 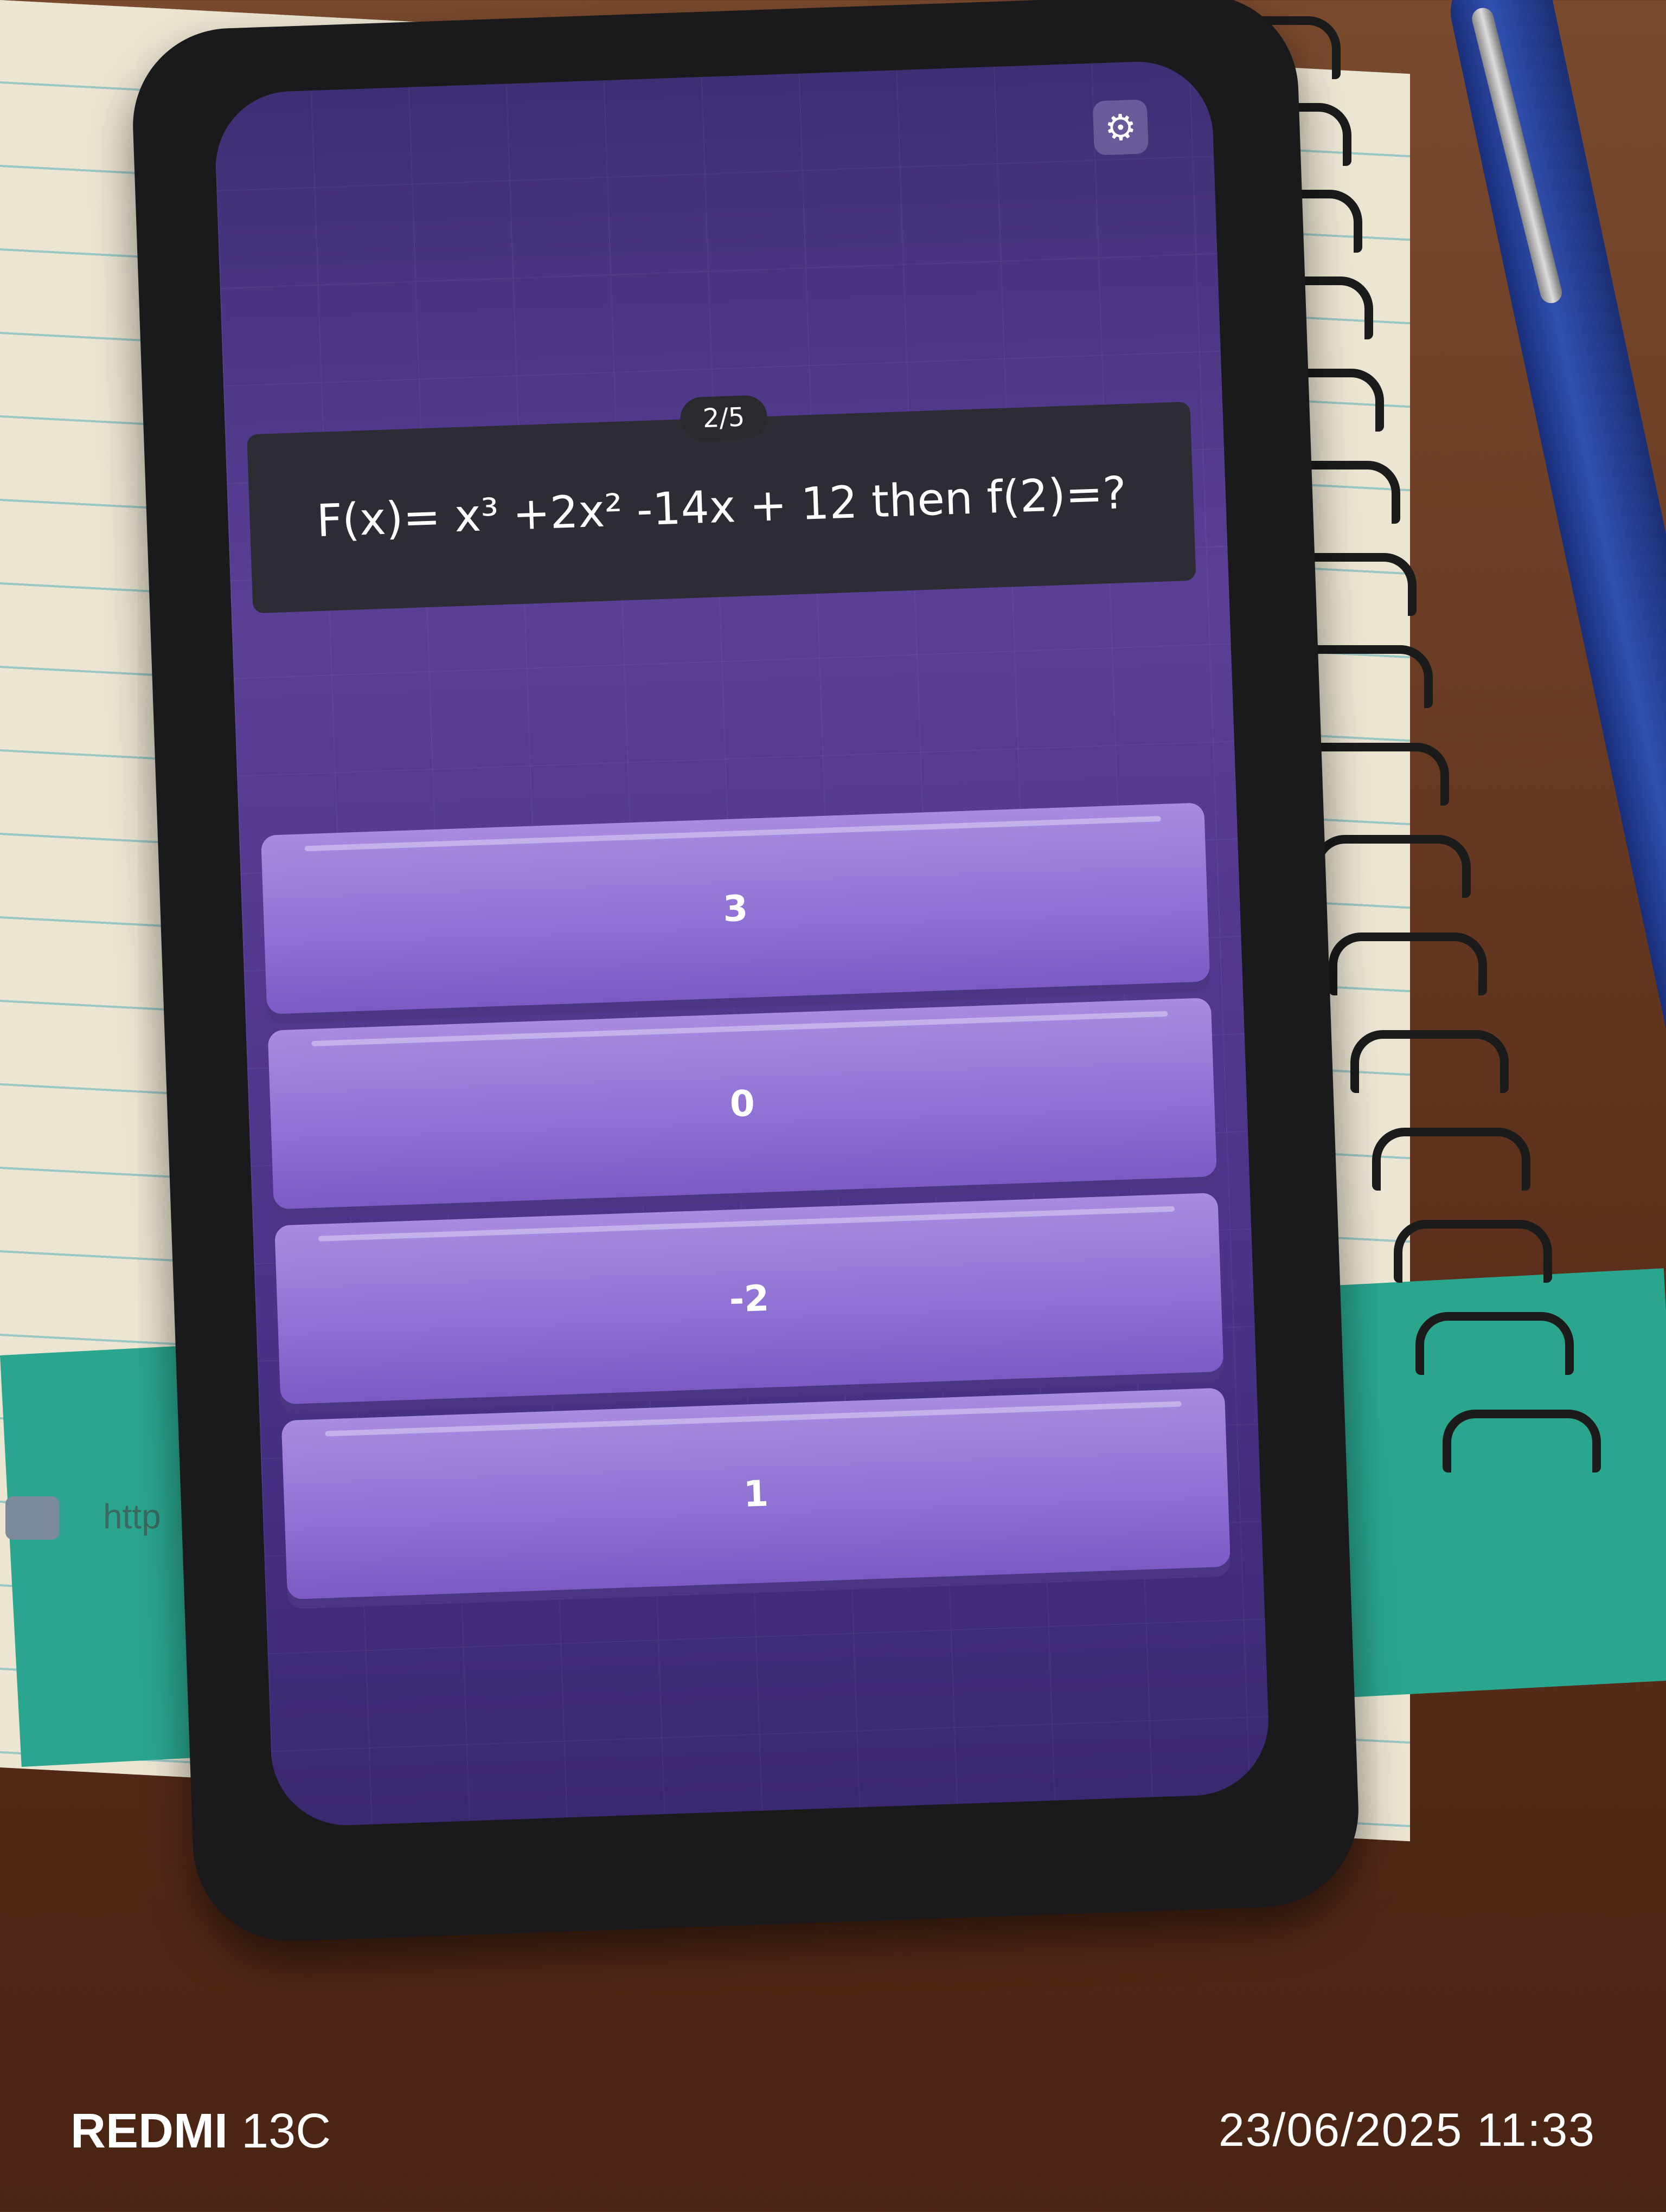 What do you see at coordinates (735, 908) in the screenshot?
I see `answer-button: 3` at bounding box center [735, 908].